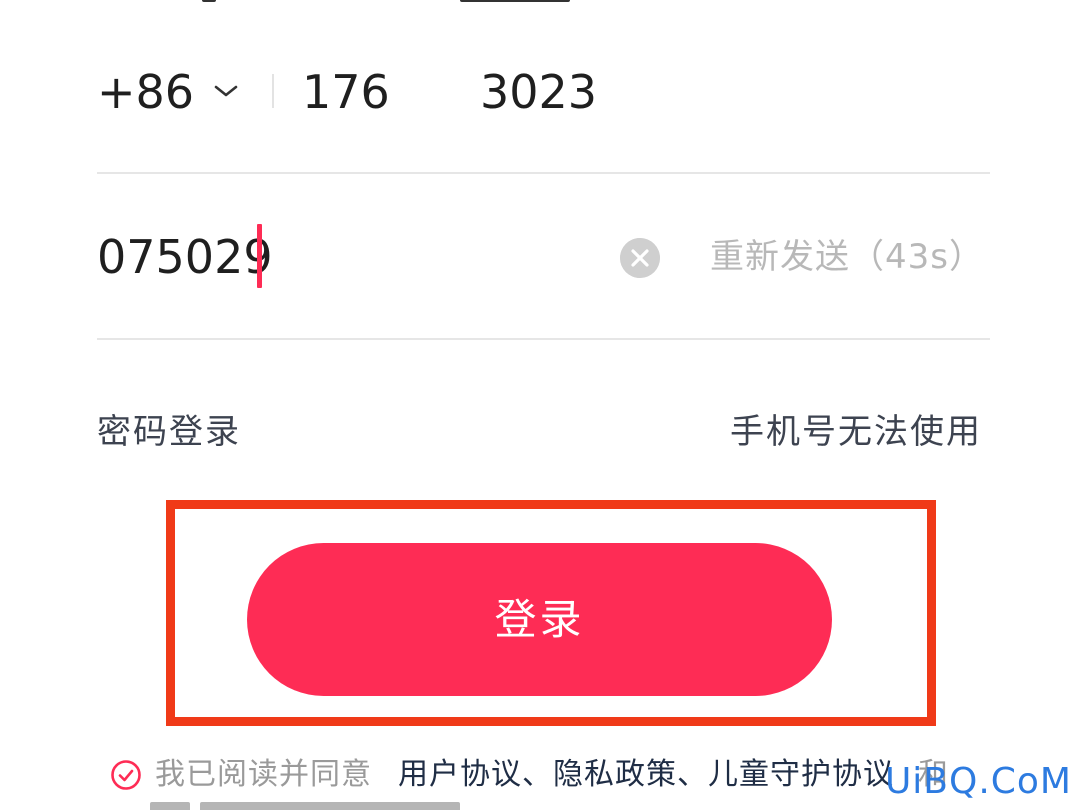  Describe the element at coordinates (346, 92) in the screenshot. I see `phone-number-part1: 176` at that location.